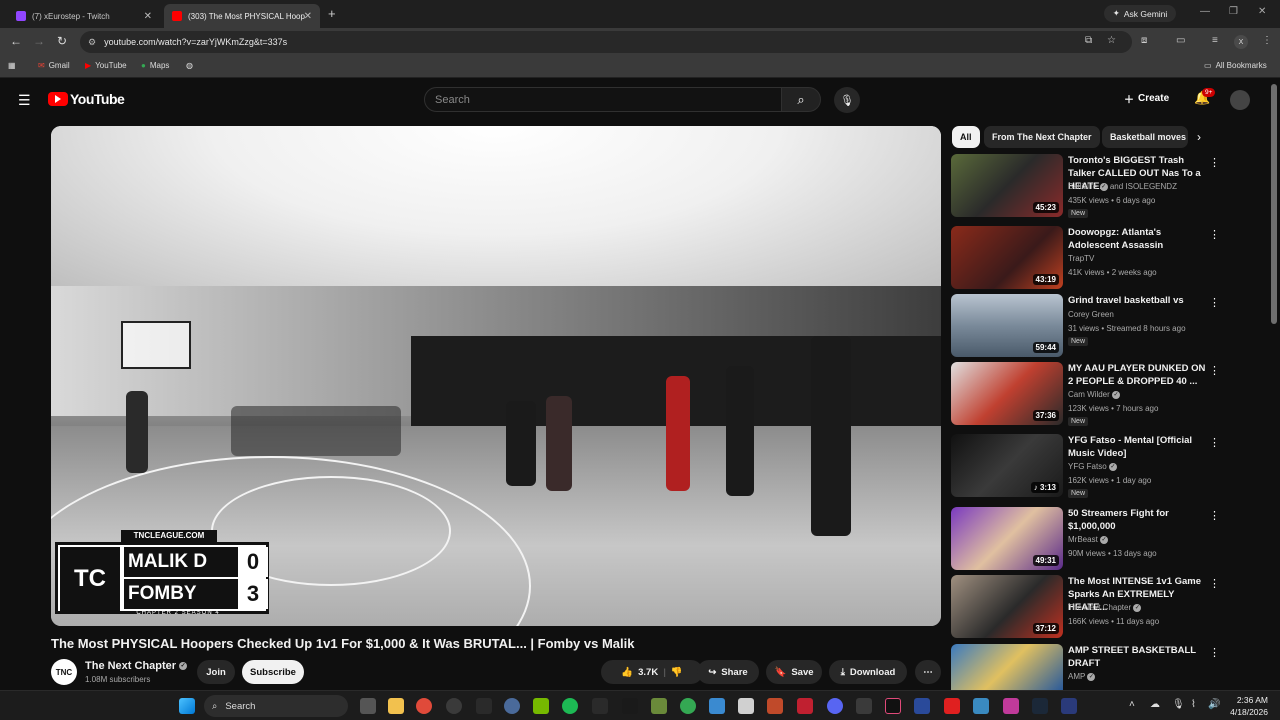 Image resolution: width=1280 pixels, height=720 pixels. I want to click on epic-games-icon, so click(600, 706).